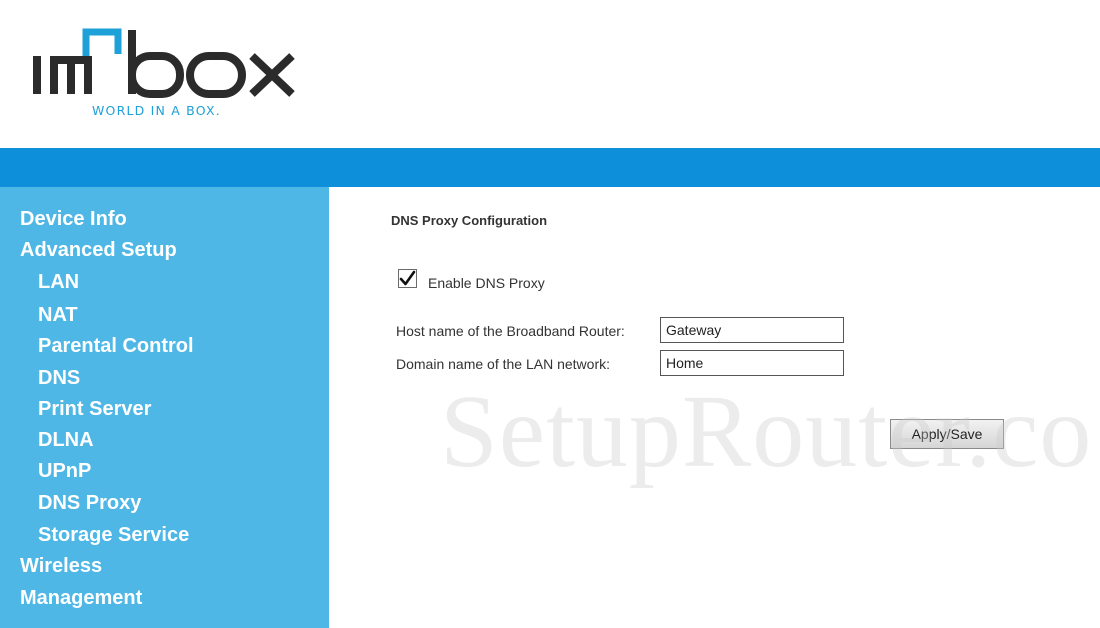  Describe the element at coordinates (469, 220) in the screenshot. I see `page-title: DNS Proxy Configuration` at that location.